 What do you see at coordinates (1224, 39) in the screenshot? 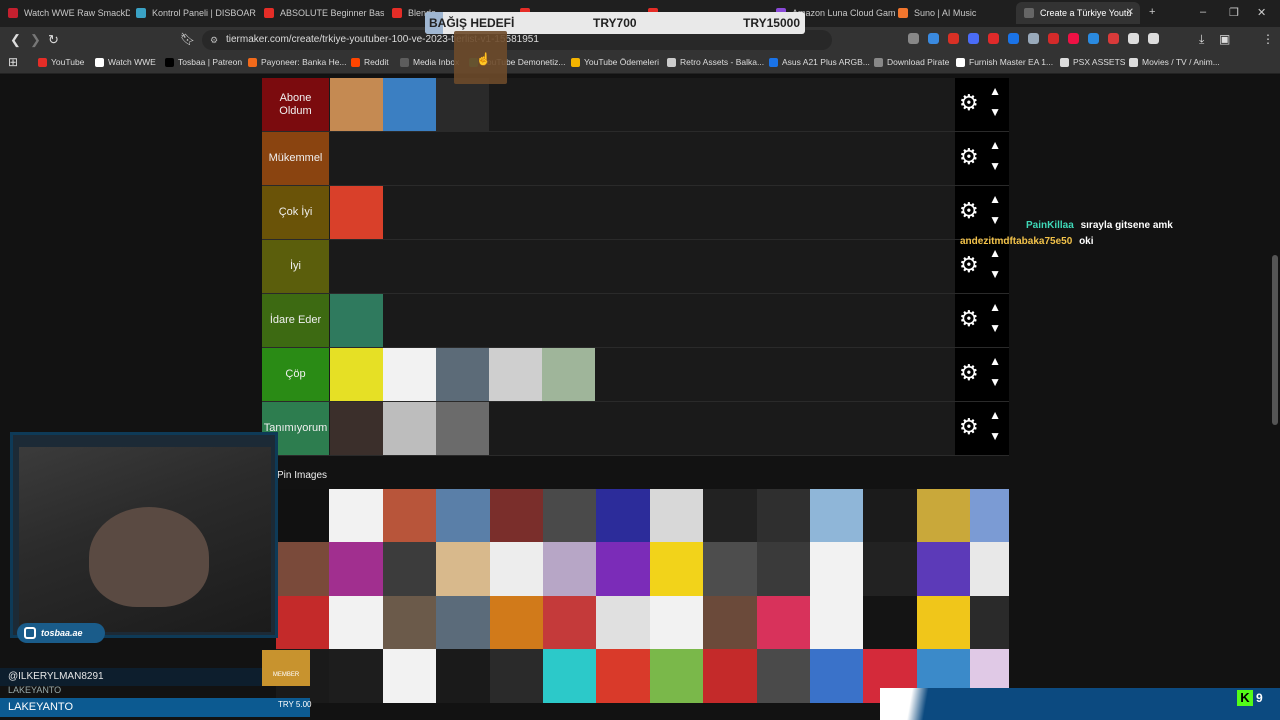
I see `sidebar-icon: ▣` at bounding box center [1224, 39].